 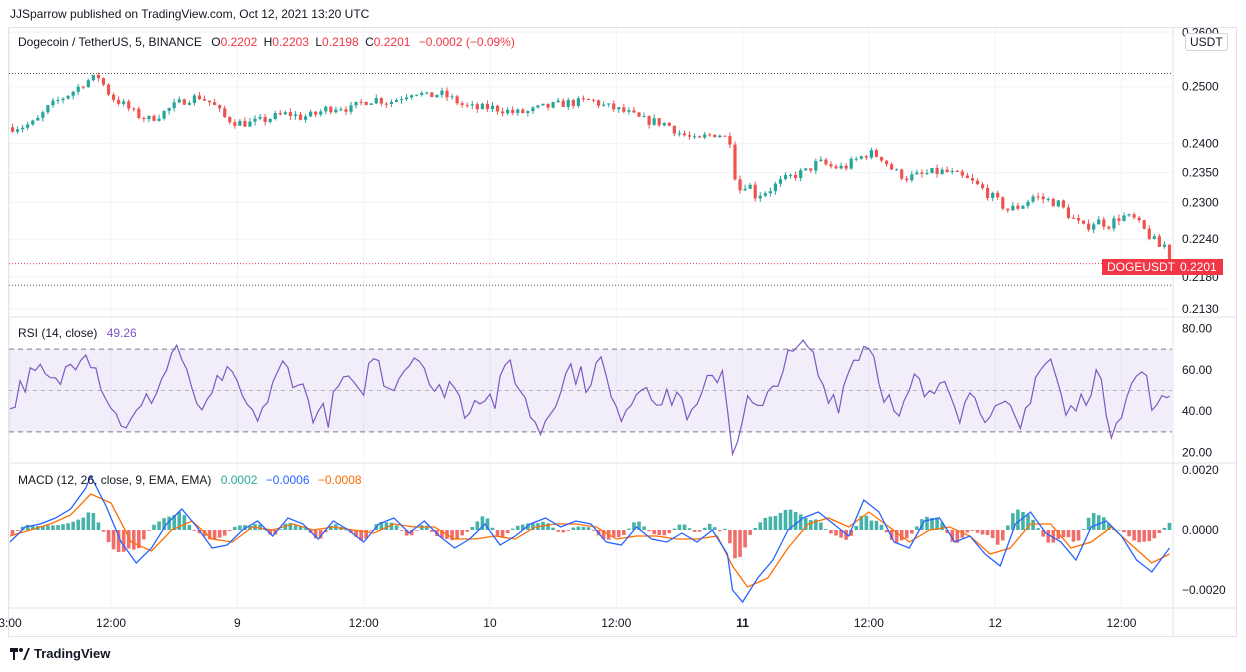 I want to click on rsi-tick-label: 20.00, so click(x=1197, y=453).